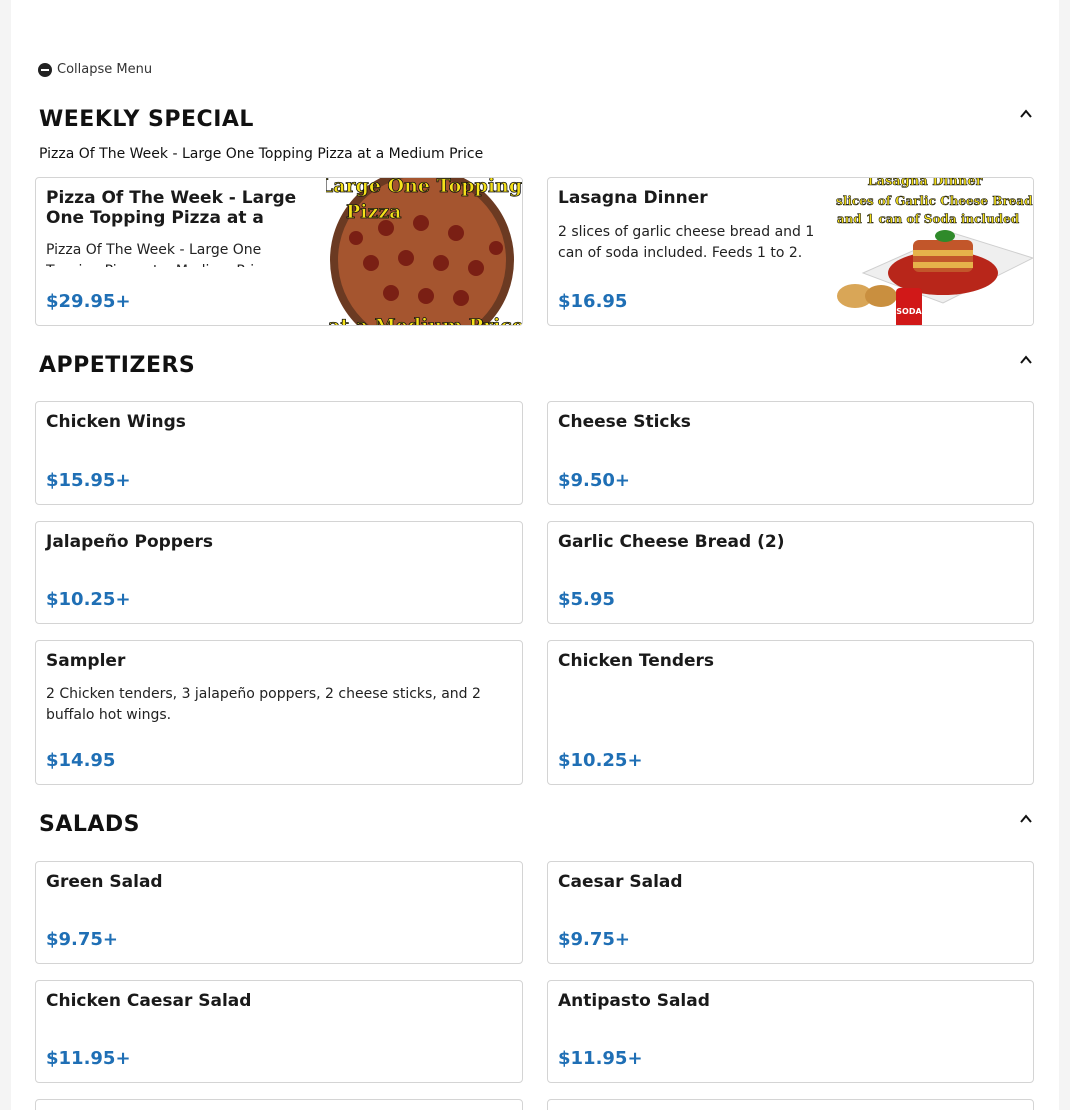  What do you see at coordinates (624, 422) in the screenshot?
I see `item-name: Cheese Sticks` at bounding box center [624, 422].